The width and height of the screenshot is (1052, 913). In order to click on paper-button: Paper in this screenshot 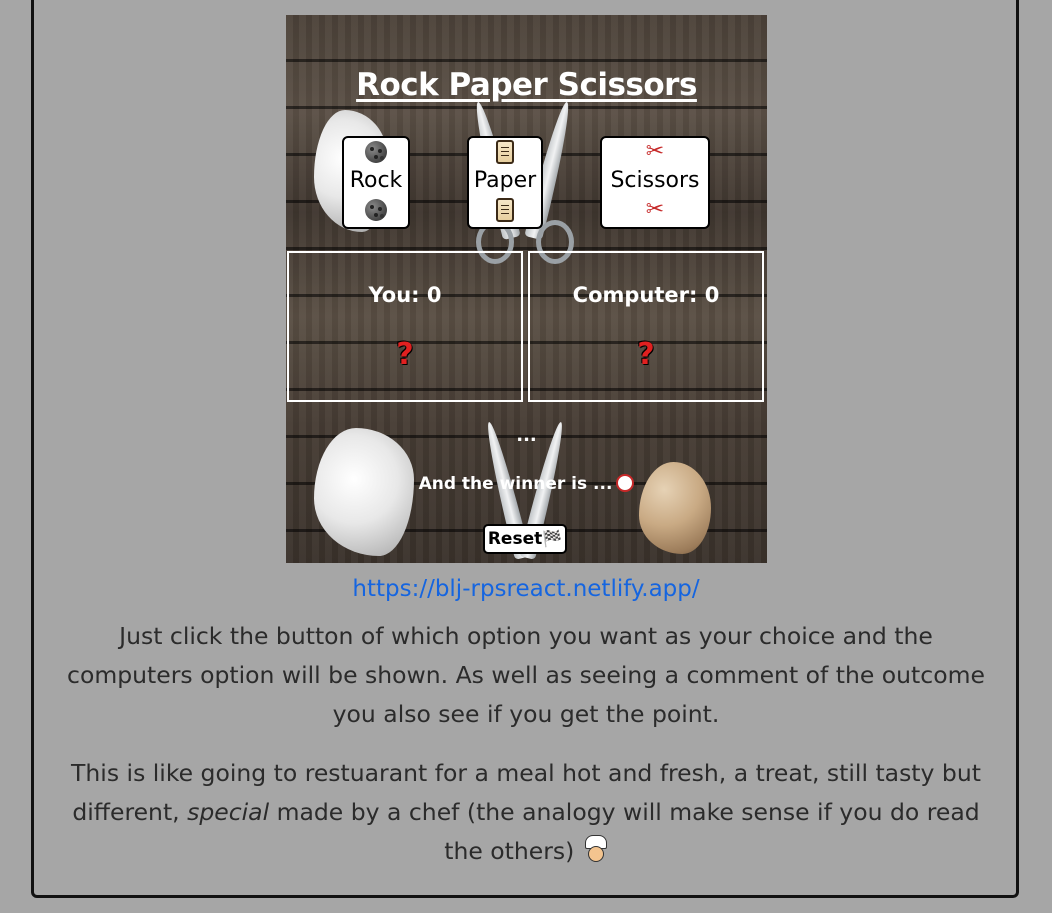, I will do `click(505, 182)`.